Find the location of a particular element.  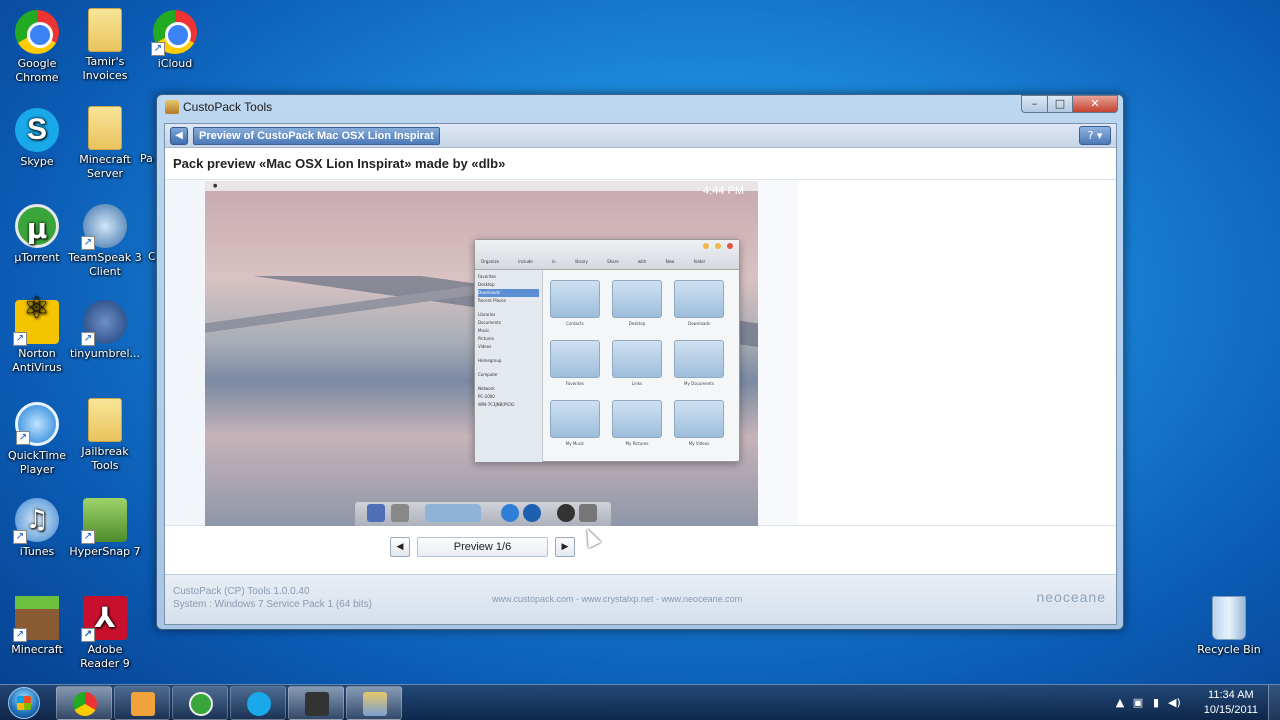

back-button: ◀ is located at coordinates (179, 136).